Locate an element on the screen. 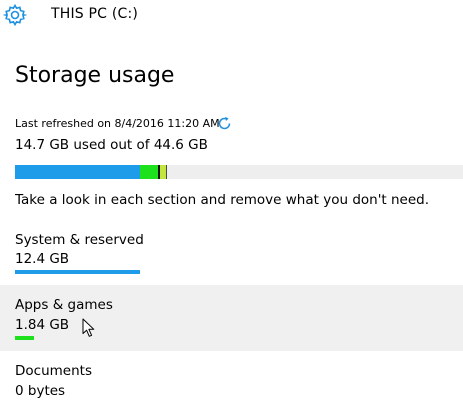  gear-icon is located at coordinates (15, 15).